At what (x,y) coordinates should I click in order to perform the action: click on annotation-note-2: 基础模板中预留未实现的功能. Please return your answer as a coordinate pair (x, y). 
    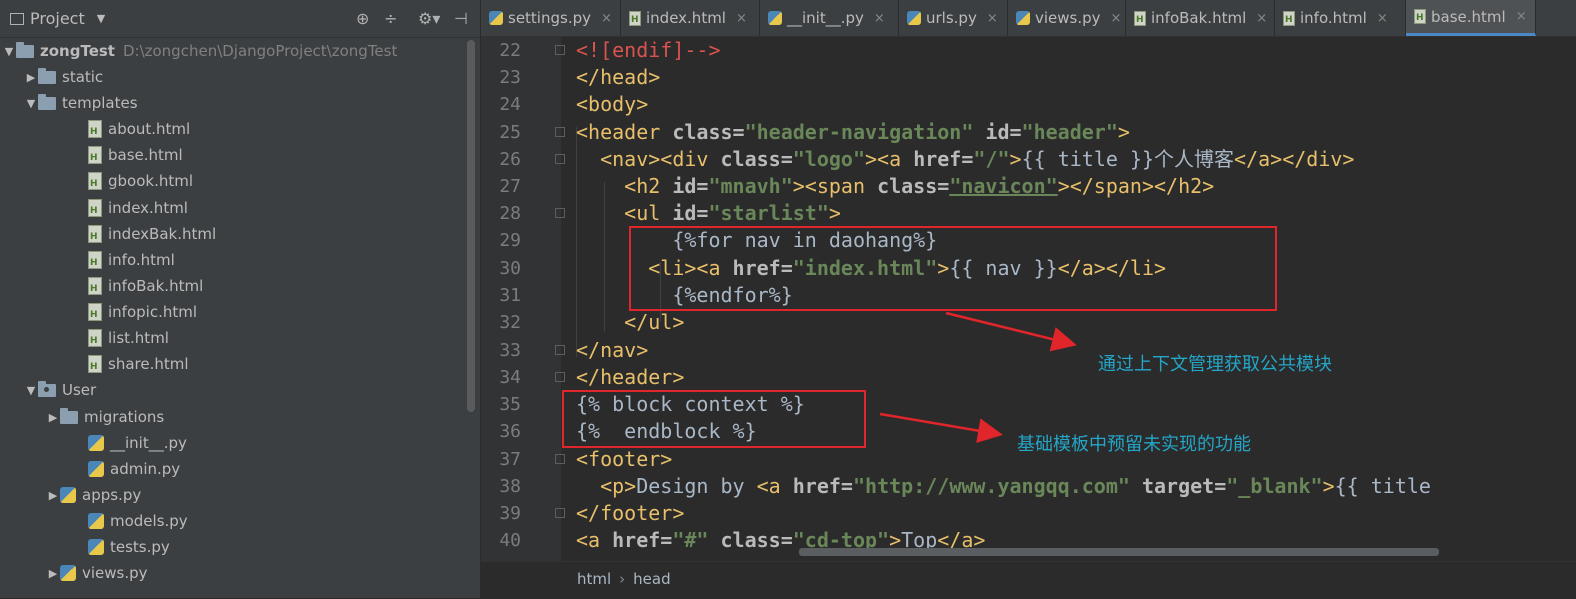
    Looking at the image, I should click on (1134, 444).